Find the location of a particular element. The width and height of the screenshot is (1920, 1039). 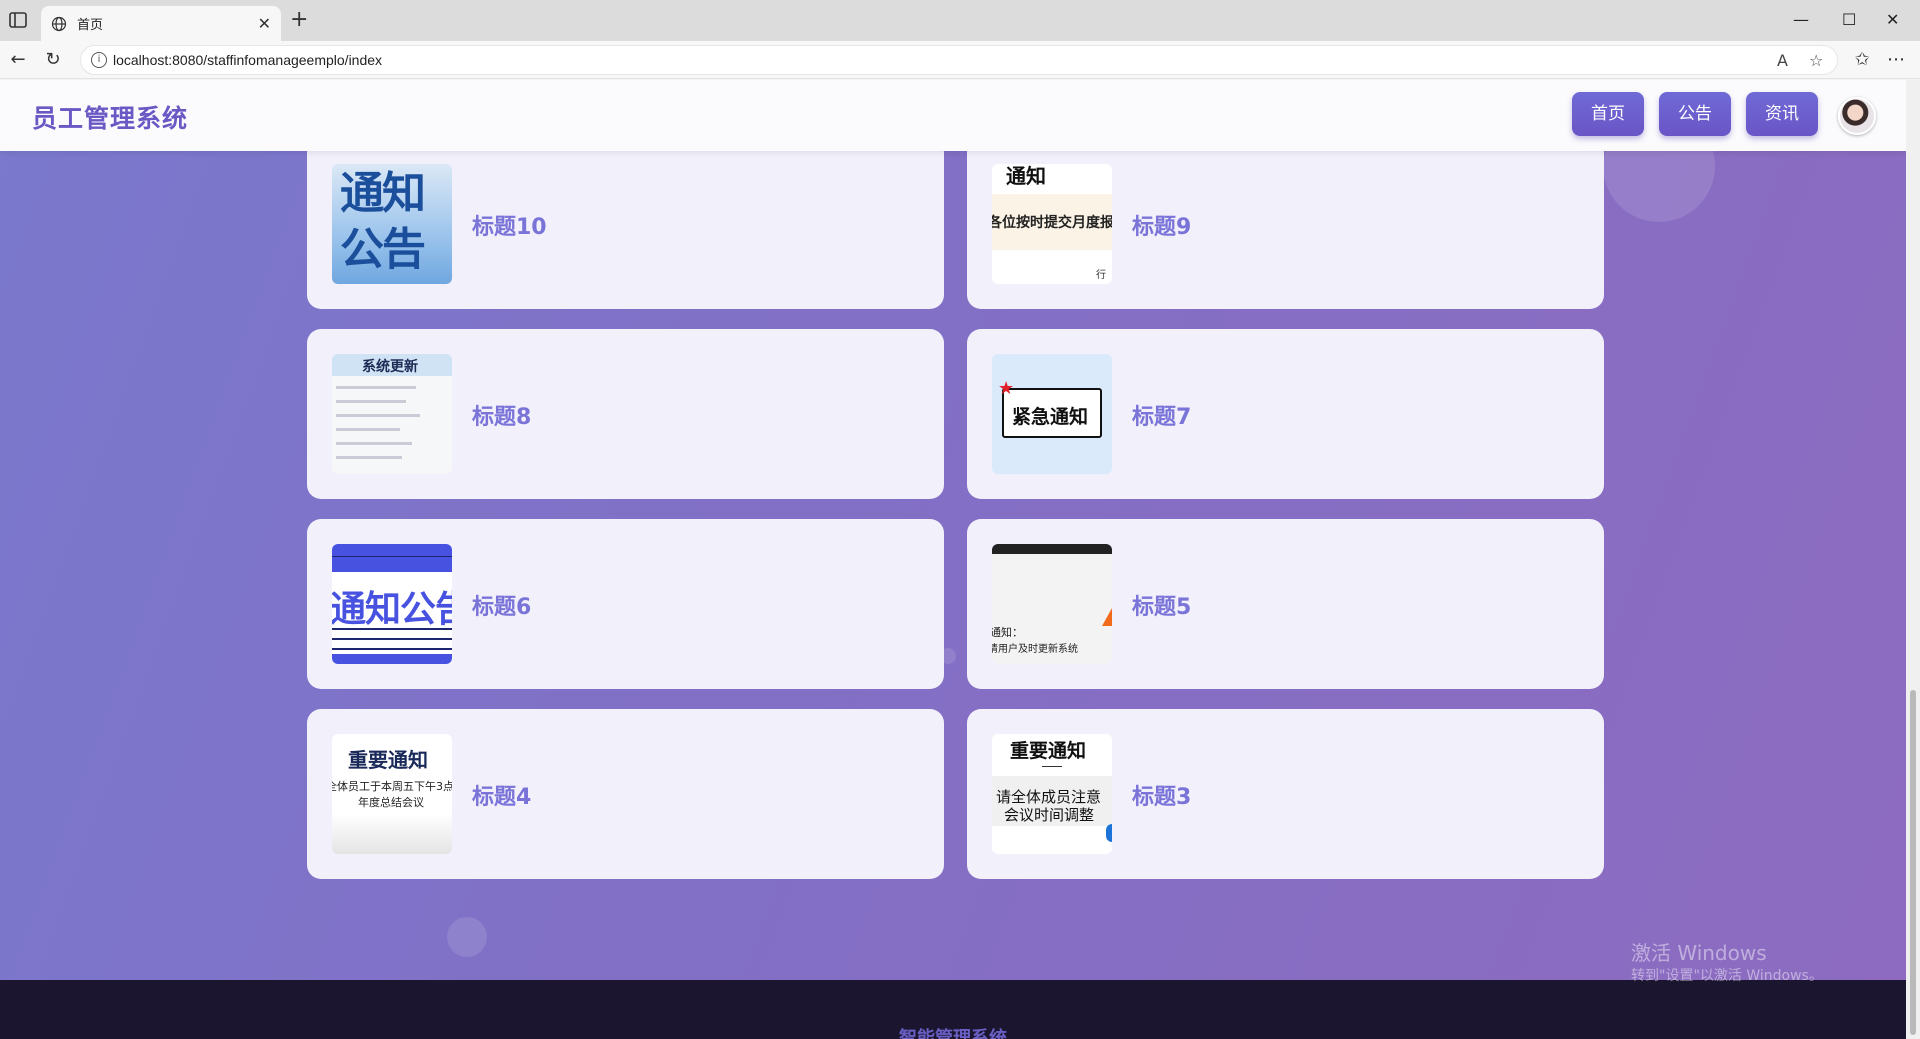

user-avatar is located at coordinates (1857, 116).